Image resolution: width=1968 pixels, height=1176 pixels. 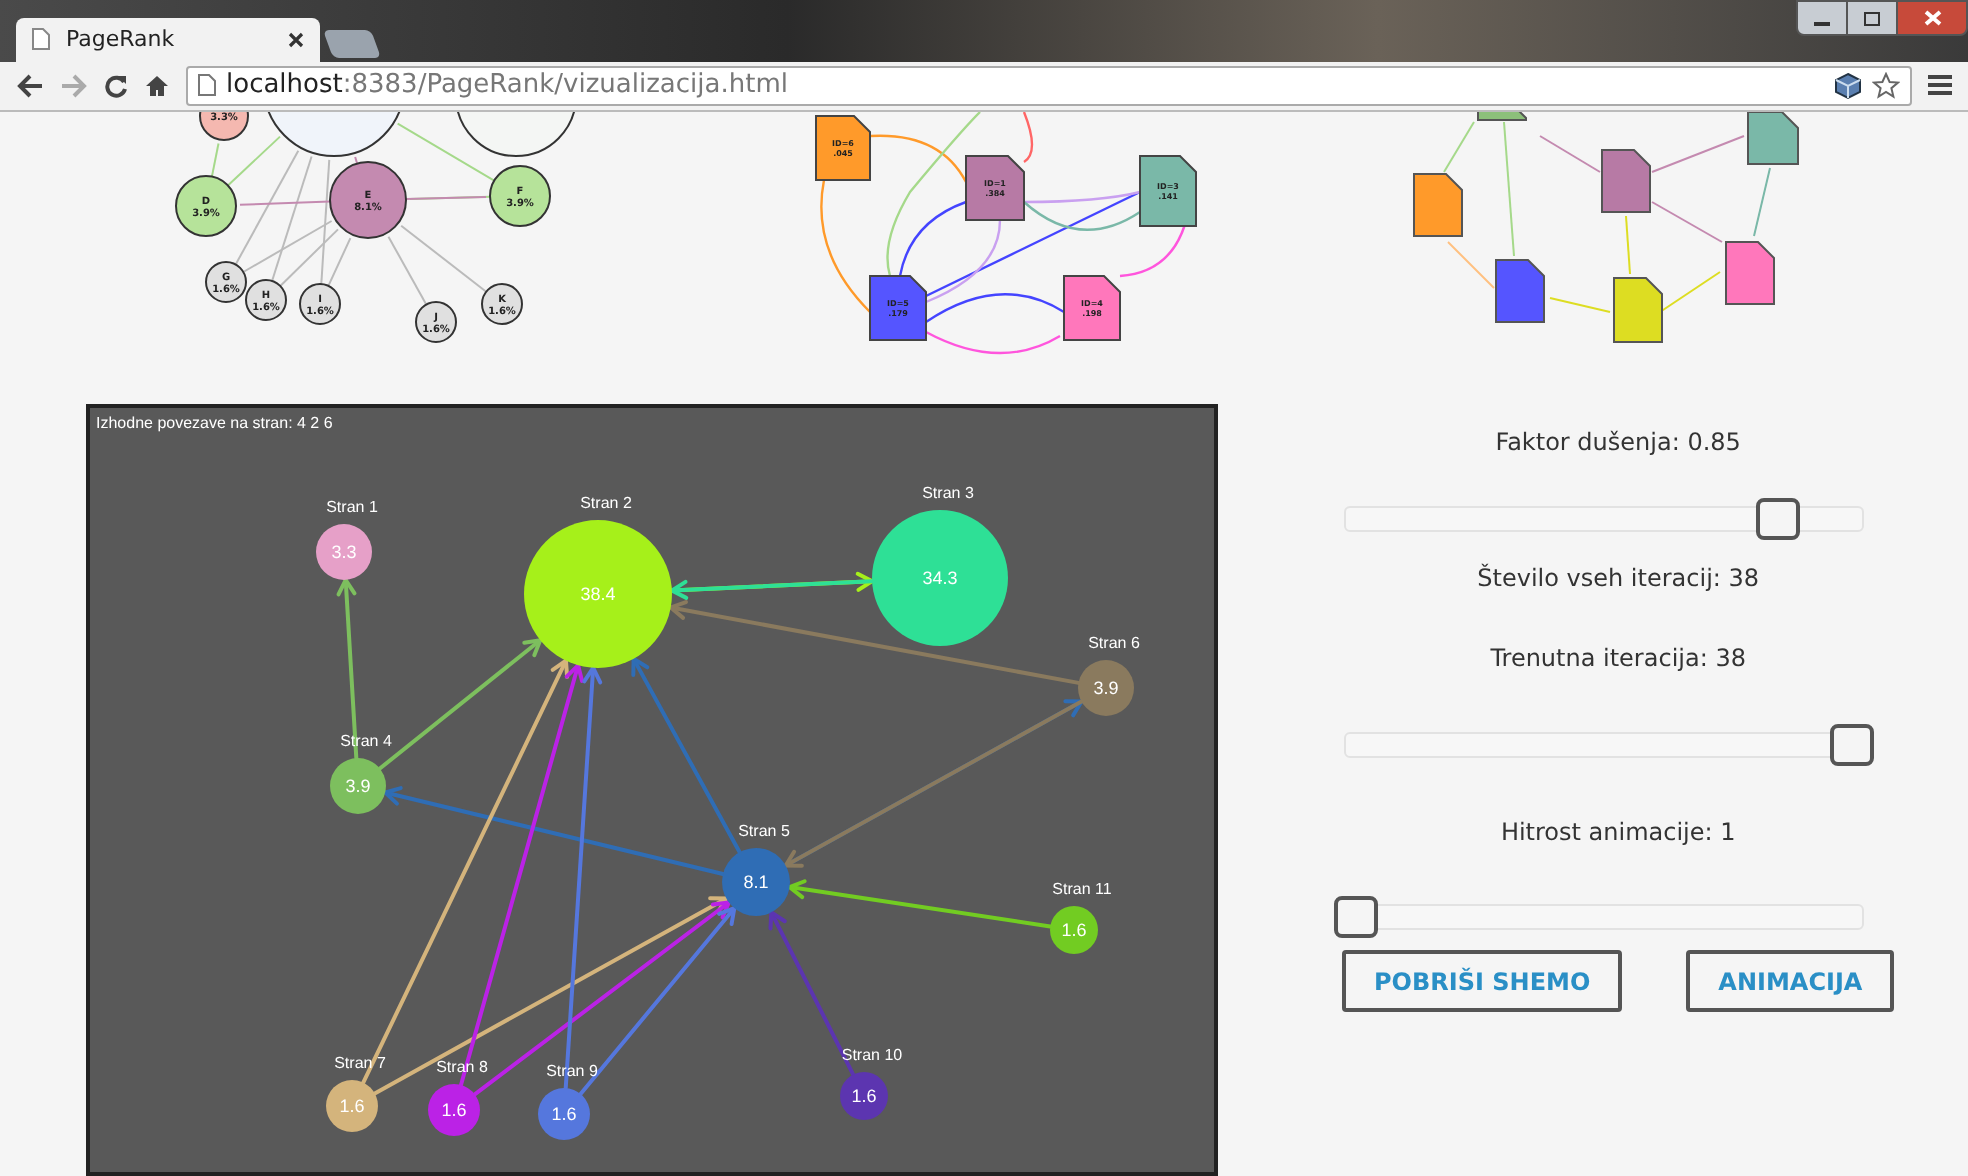 I want to click on node-value: 34.3, so click(x=940, y=578).